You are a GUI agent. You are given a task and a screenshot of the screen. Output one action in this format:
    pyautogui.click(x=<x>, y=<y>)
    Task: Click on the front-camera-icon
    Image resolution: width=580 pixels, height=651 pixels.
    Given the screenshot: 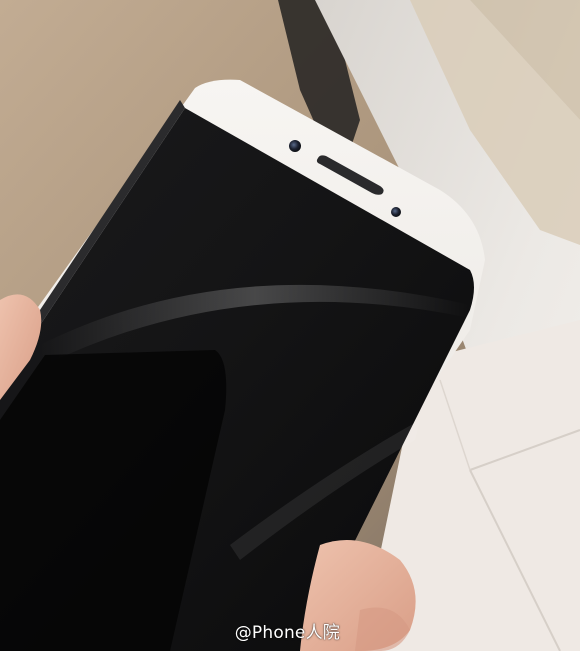 What is the action you would take?
    pyautogui.click(x=295, y=146)
    